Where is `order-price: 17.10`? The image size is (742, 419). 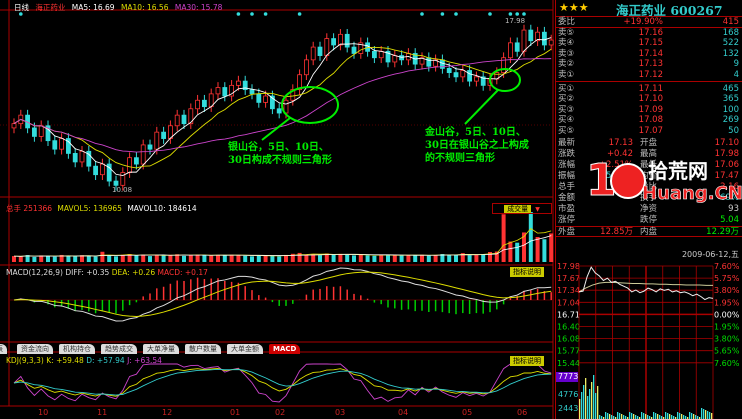 order-price: 17.10 is located at coordinates (650, 99).